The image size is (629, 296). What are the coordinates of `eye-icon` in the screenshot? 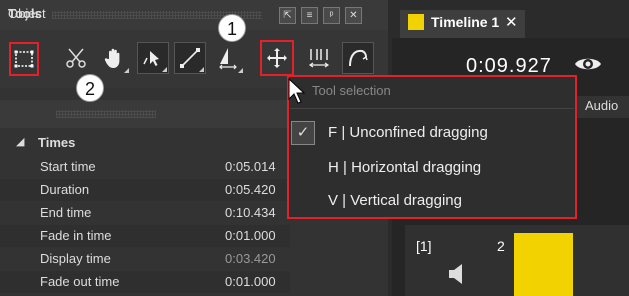 It's located at (588, 64).